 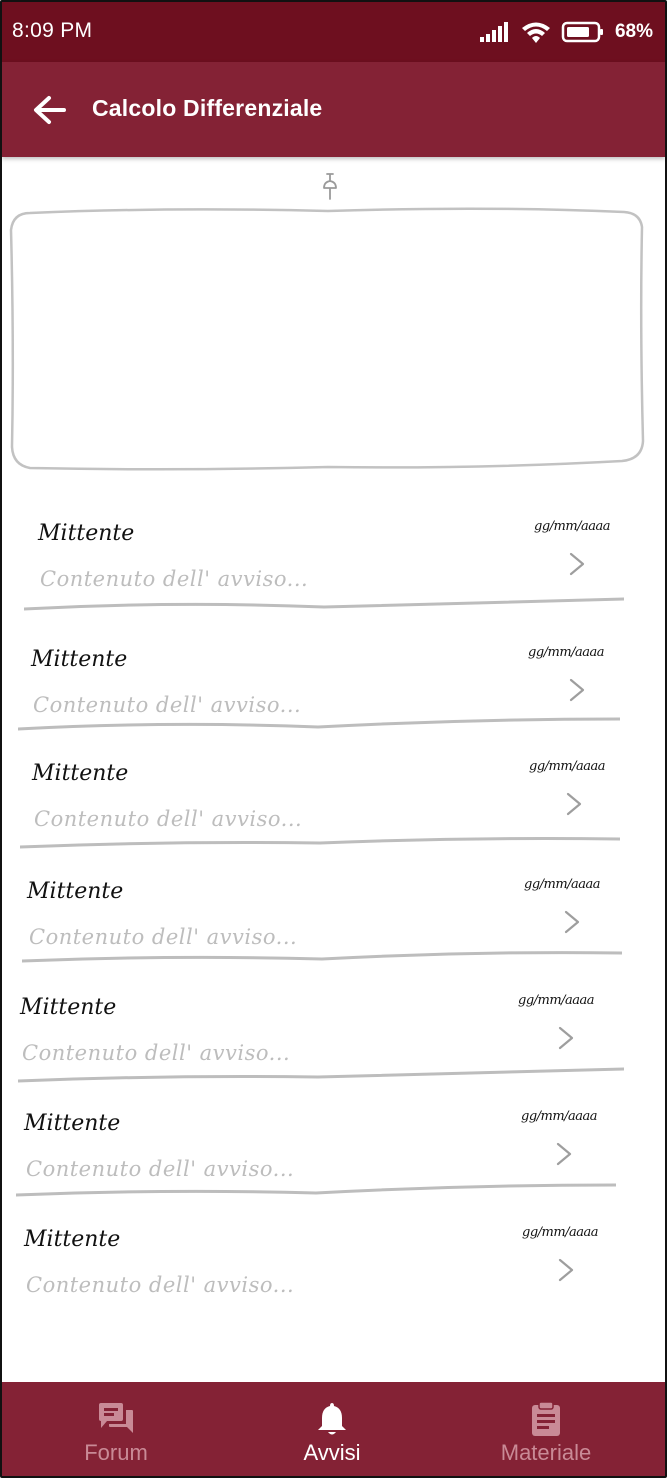 I want to click on pin-icon, so click(x=330, y=186).